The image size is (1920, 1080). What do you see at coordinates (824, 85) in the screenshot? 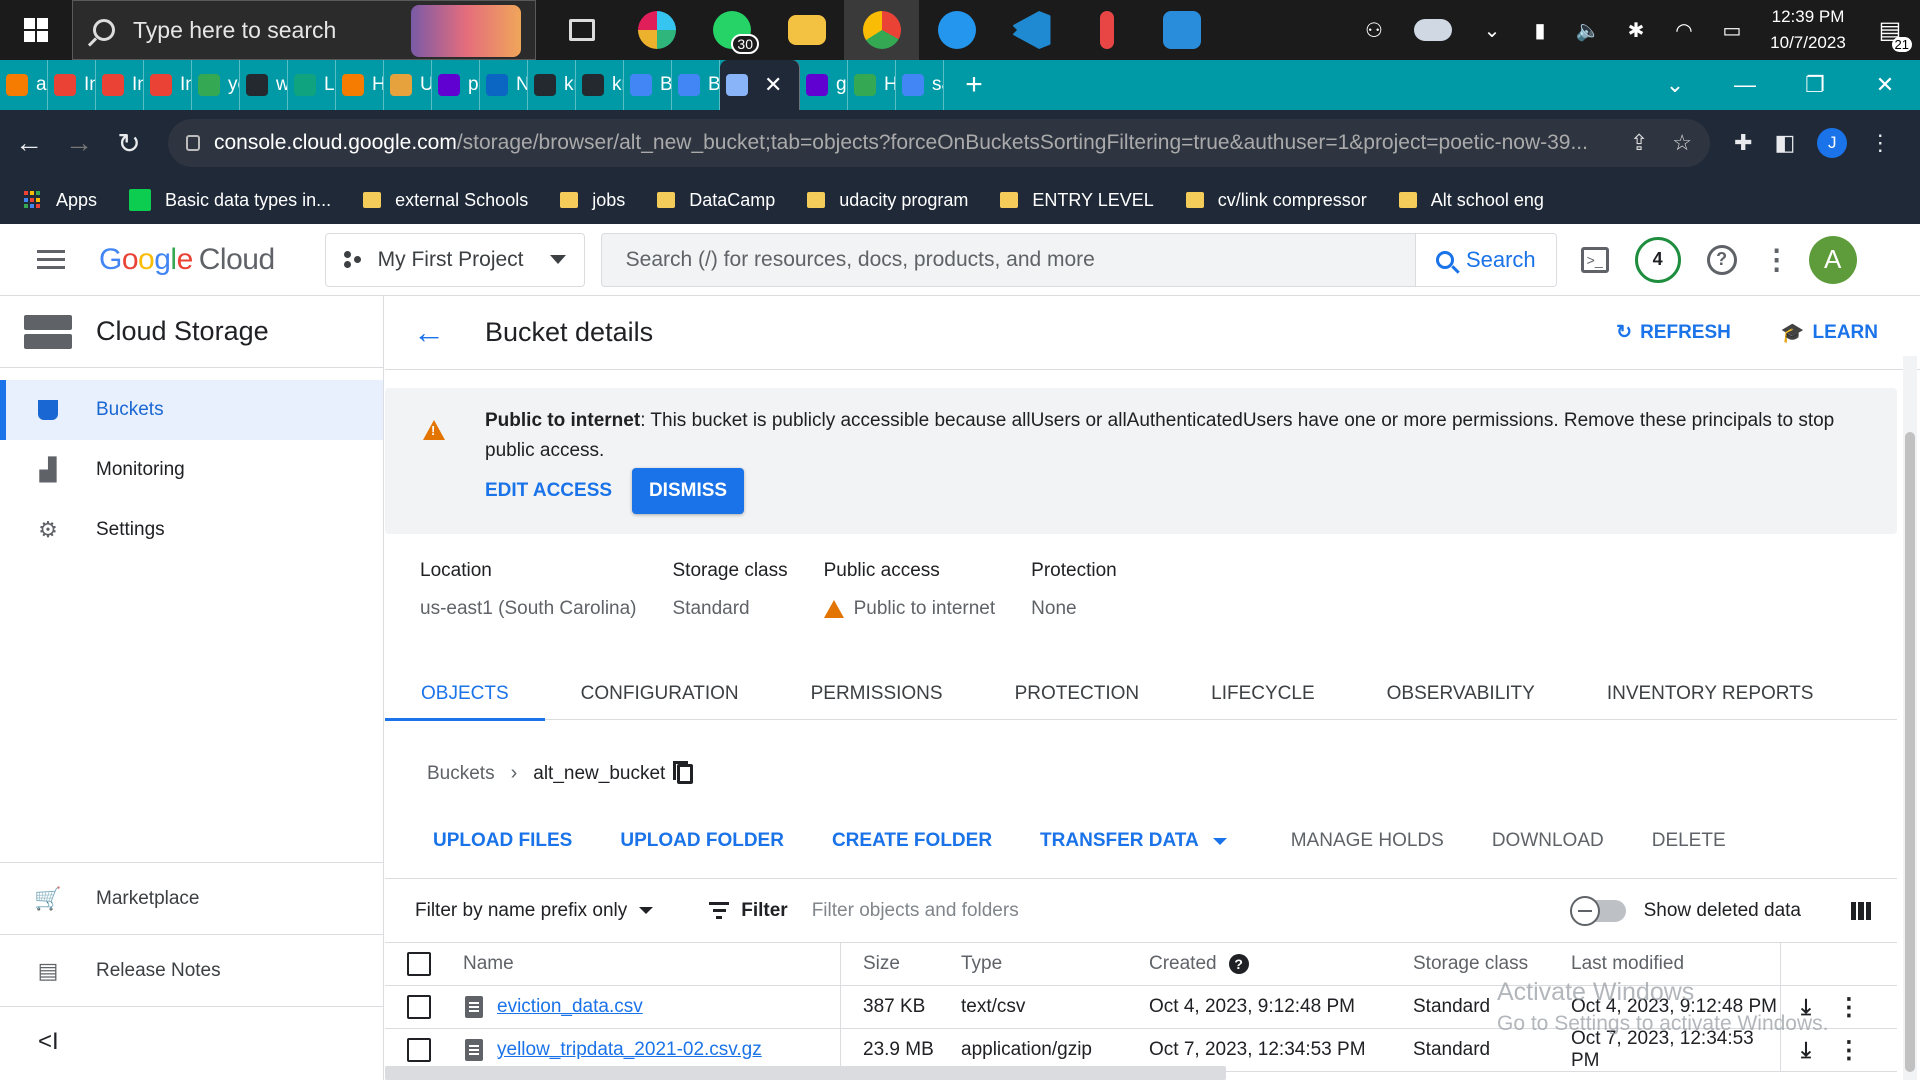
I see `browser-tab: gc` at bounding box center [824, 85].